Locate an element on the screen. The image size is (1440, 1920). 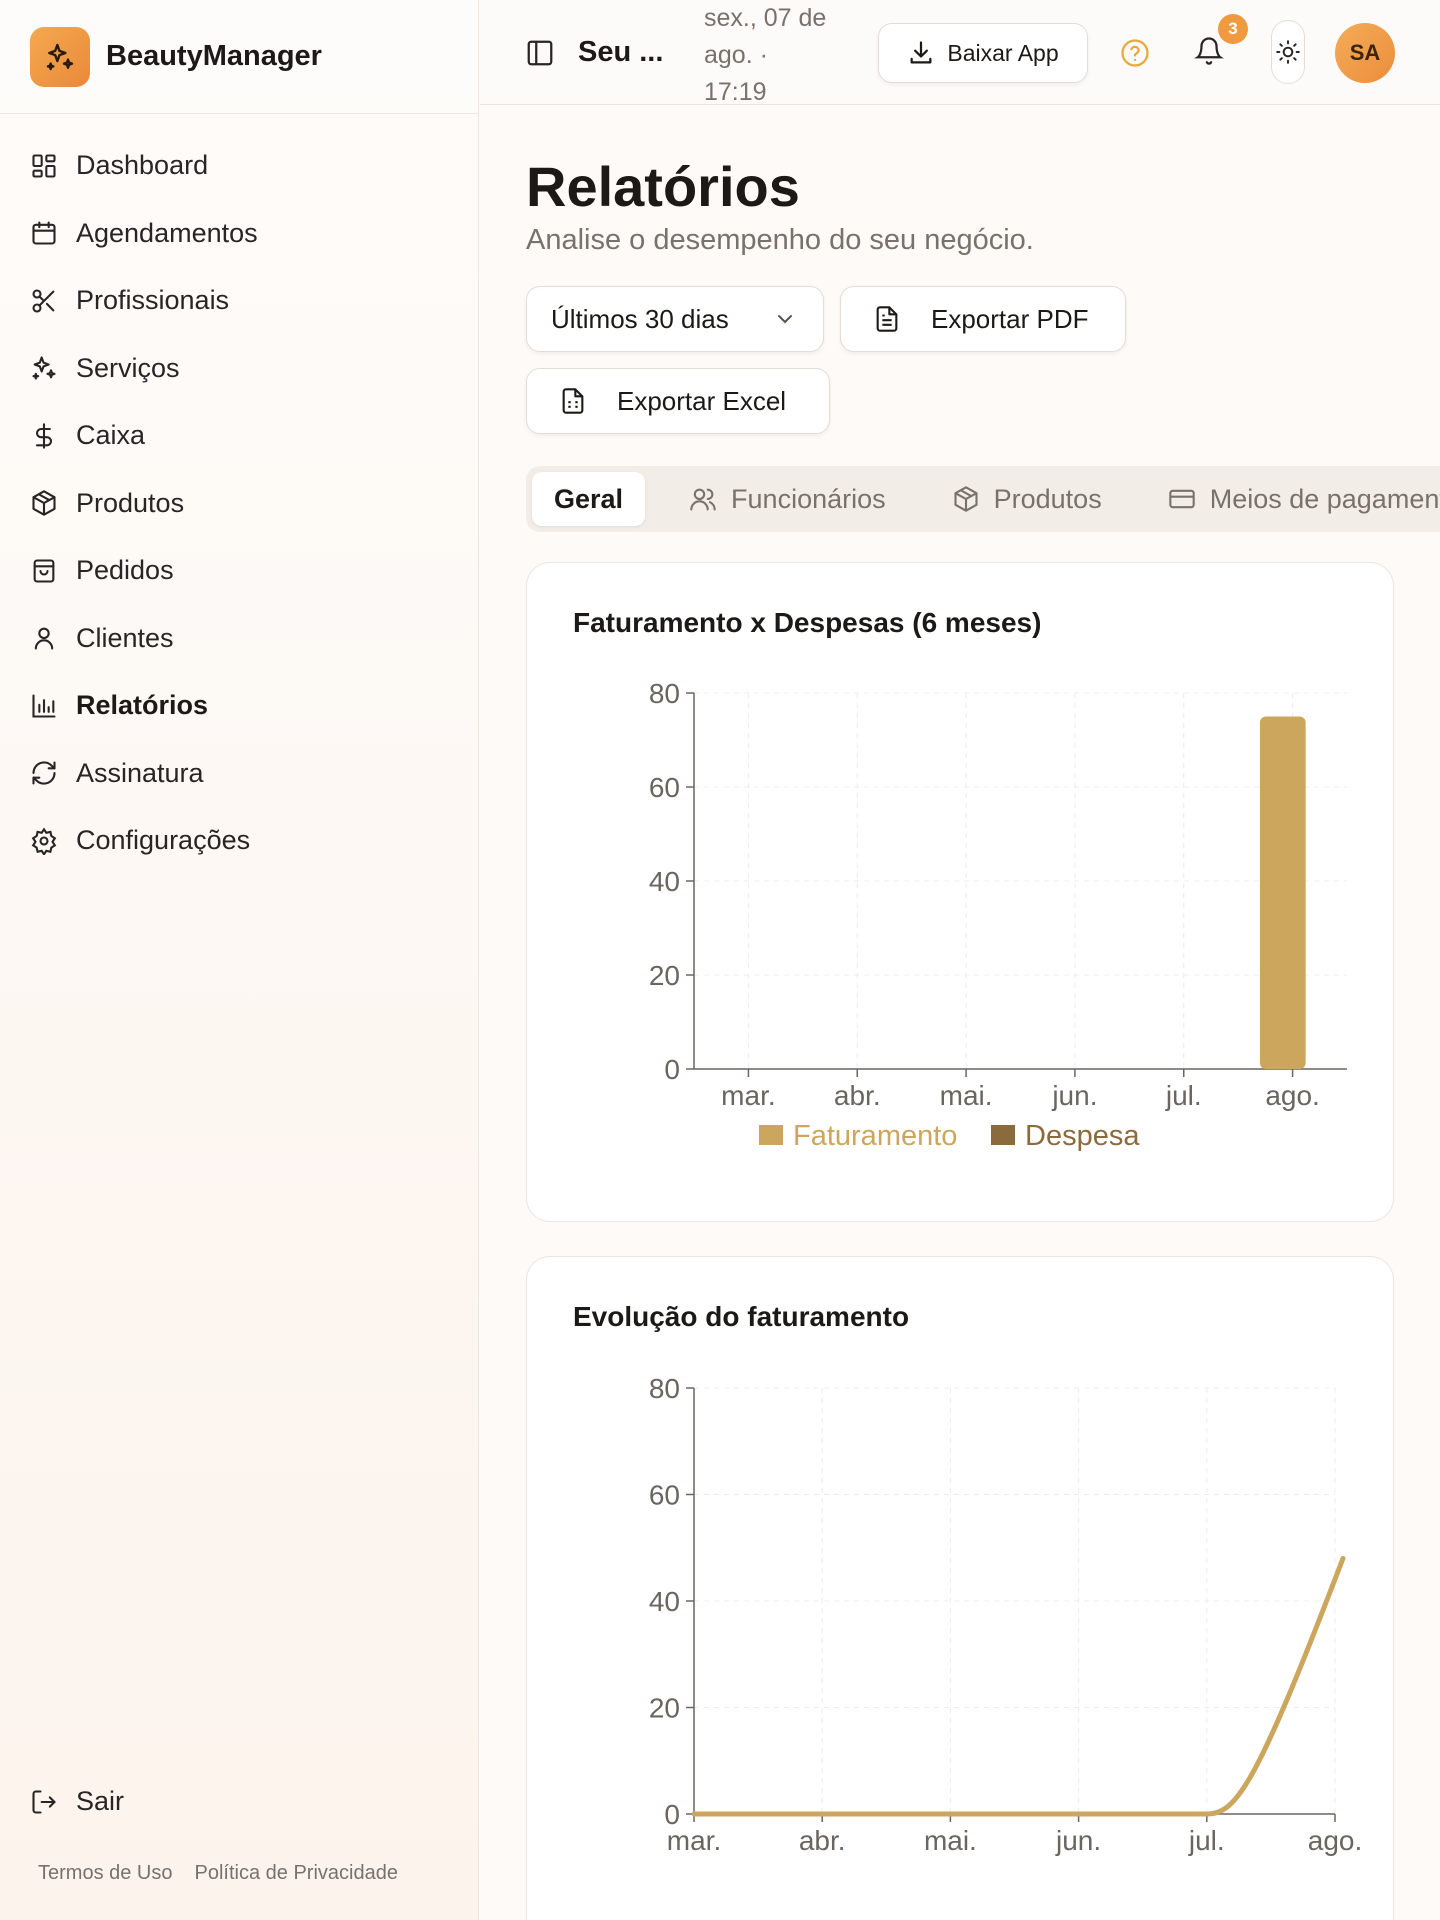
scissors-icon is located at coordinates (43, 301).